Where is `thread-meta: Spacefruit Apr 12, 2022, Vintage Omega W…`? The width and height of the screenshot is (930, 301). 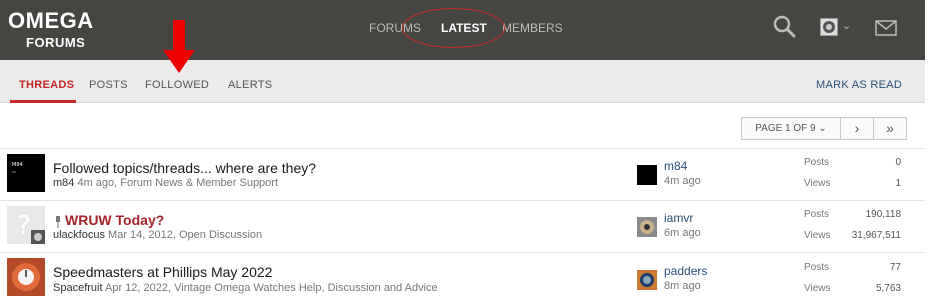
thread-meta: Spacefruit Apr 12, 2022, Vintage Omega W… is located at coordinates (245, 288).